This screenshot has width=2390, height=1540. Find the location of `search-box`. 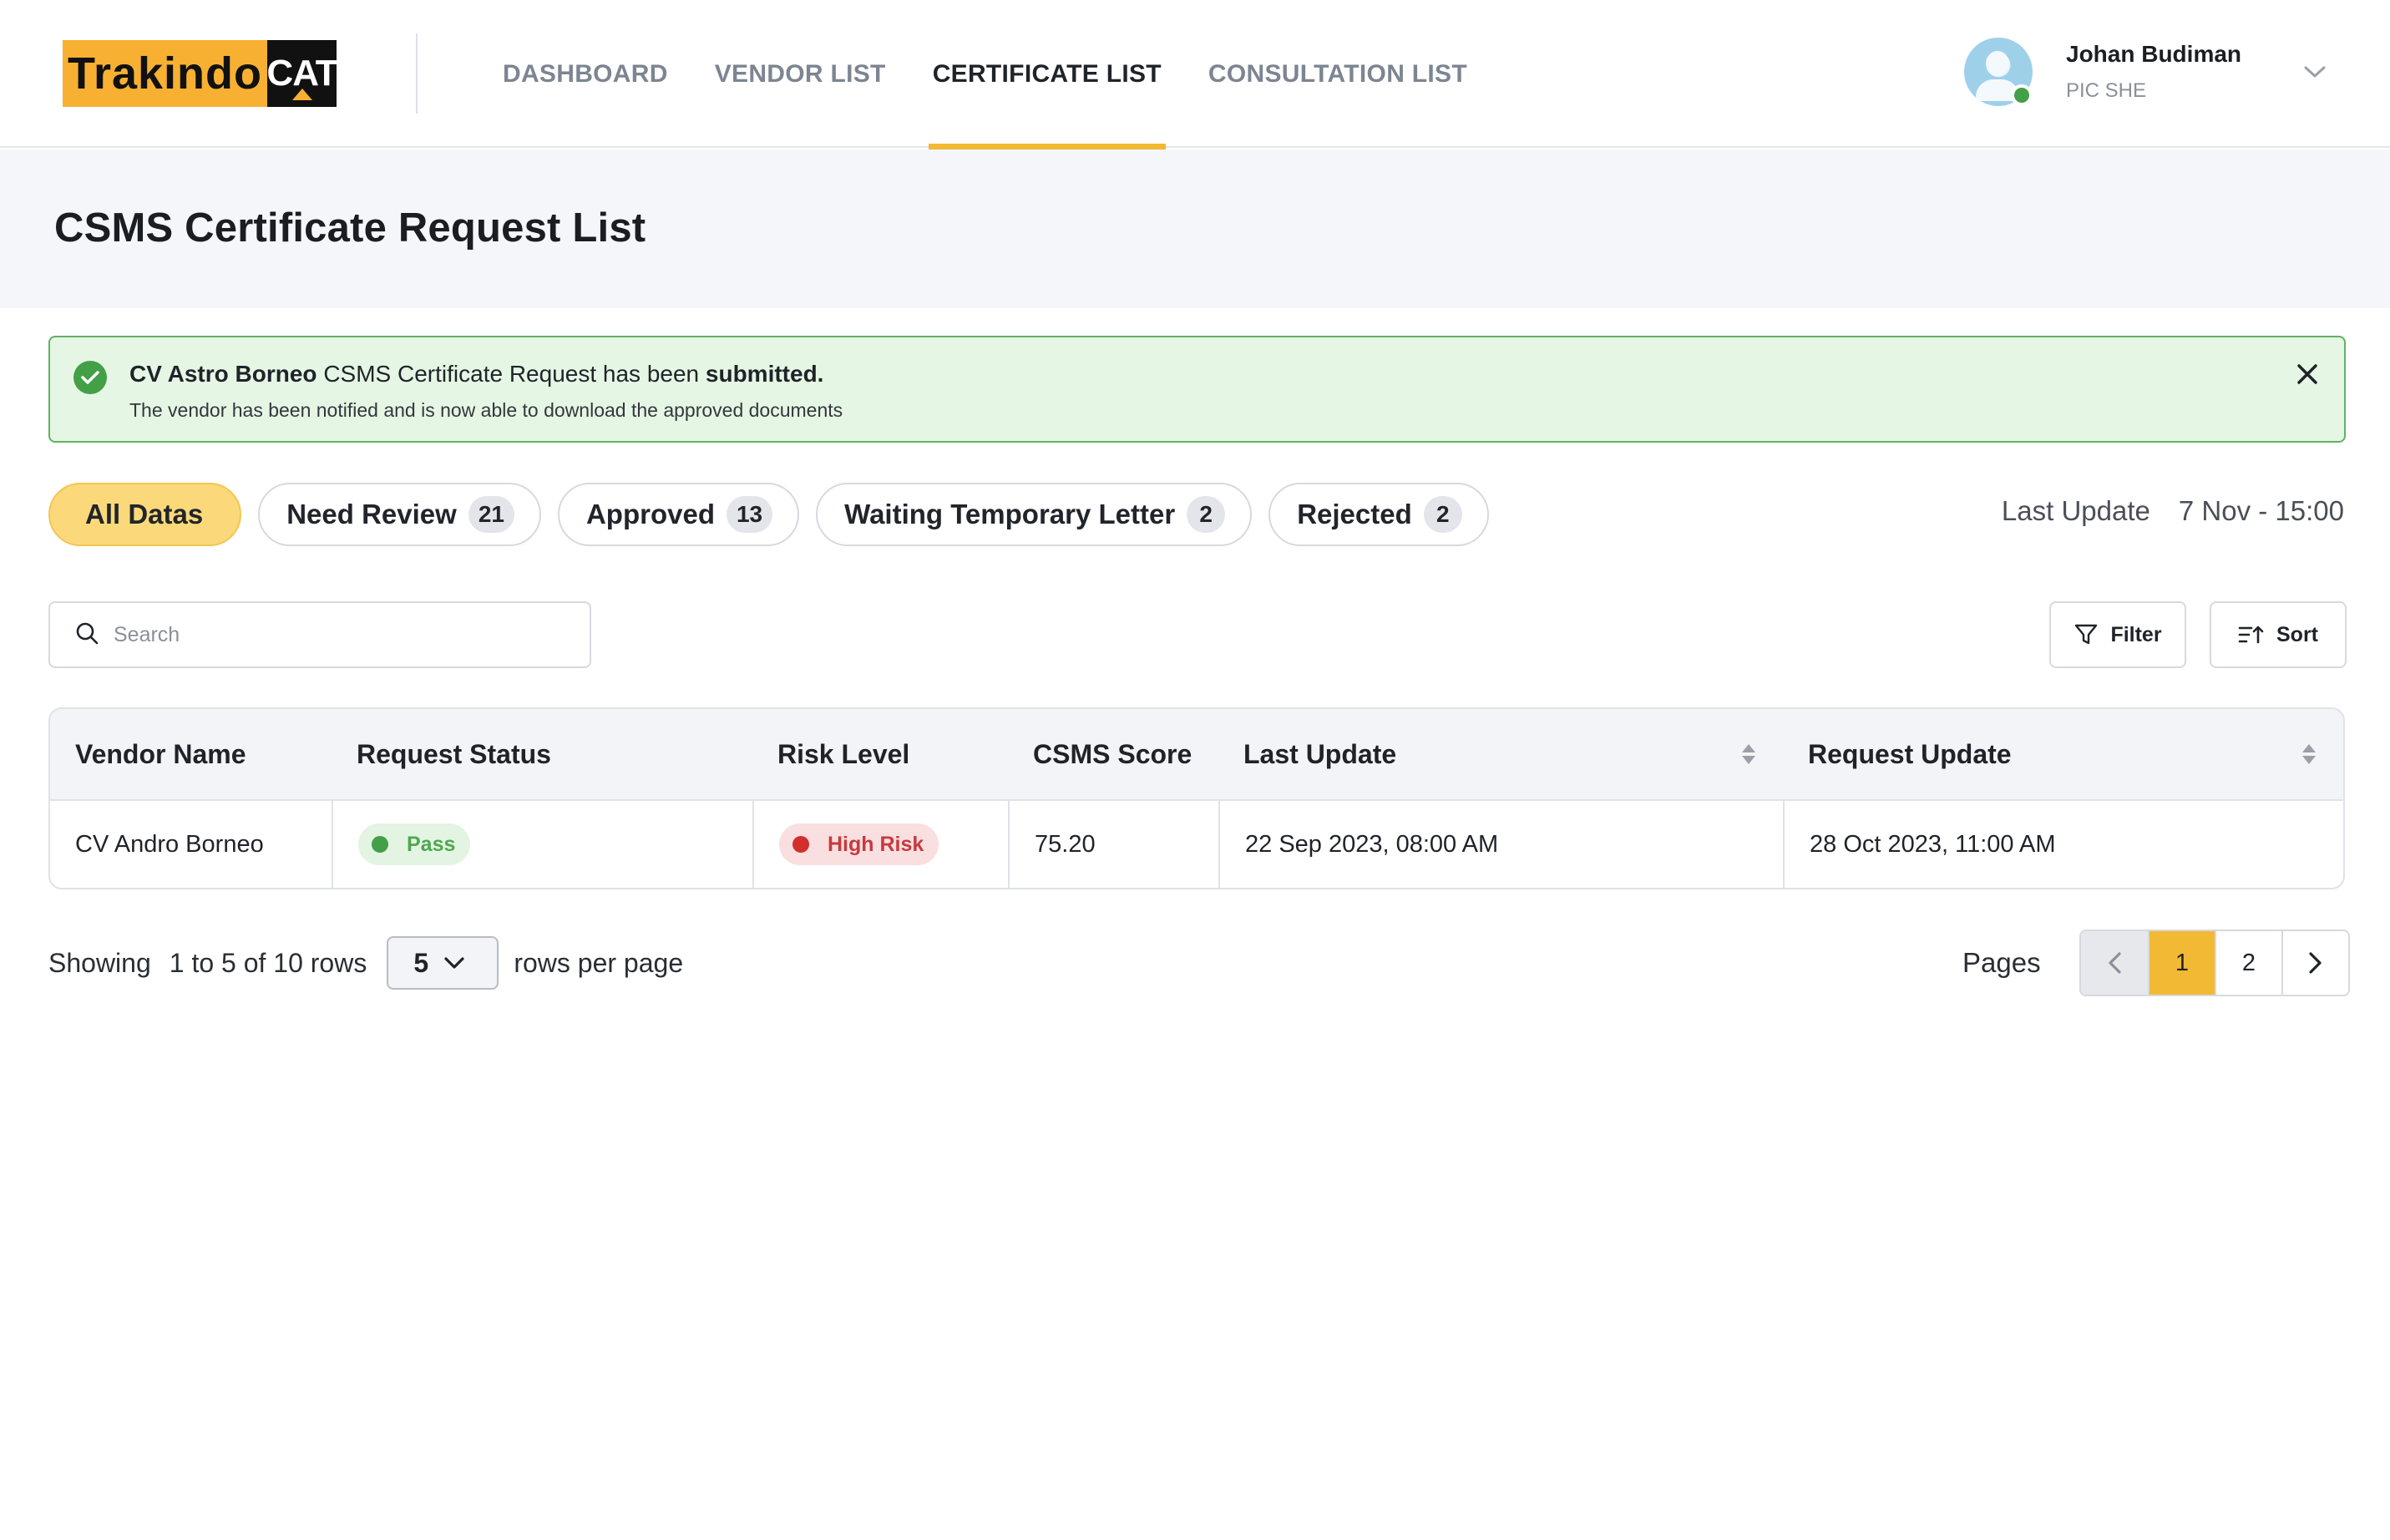

search-box is located at coordinates (319, 635).